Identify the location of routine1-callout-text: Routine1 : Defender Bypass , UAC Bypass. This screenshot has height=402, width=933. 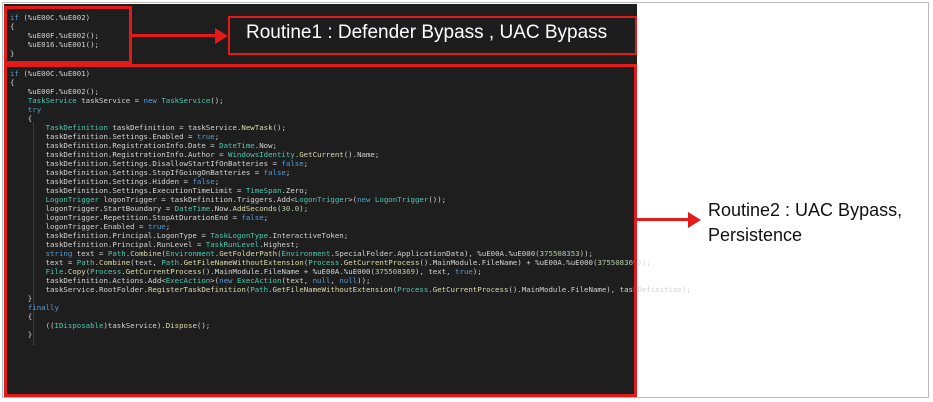
(427, 32).